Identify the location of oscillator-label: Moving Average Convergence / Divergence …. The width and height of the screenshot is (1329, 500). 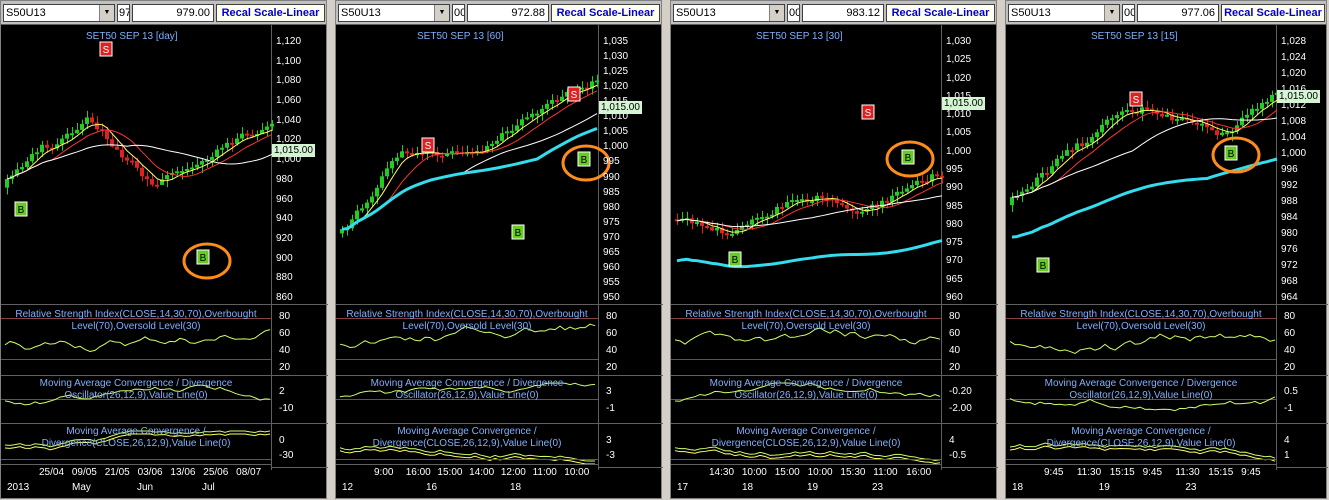
(806, 389).